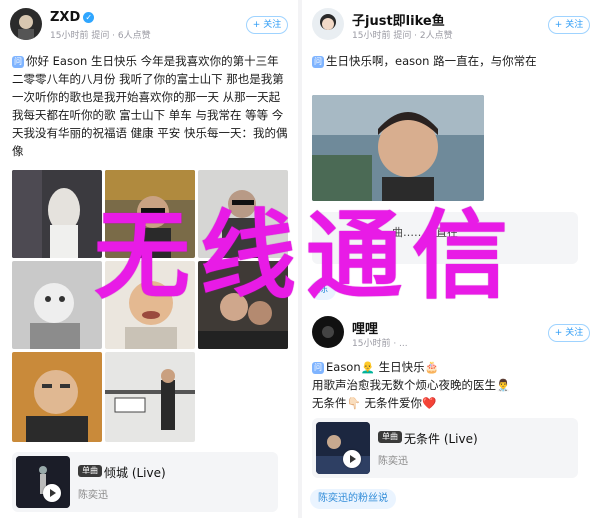  I want to click on post-meta: 15小时前 提问 · 6人点赞, so click(100, 36).